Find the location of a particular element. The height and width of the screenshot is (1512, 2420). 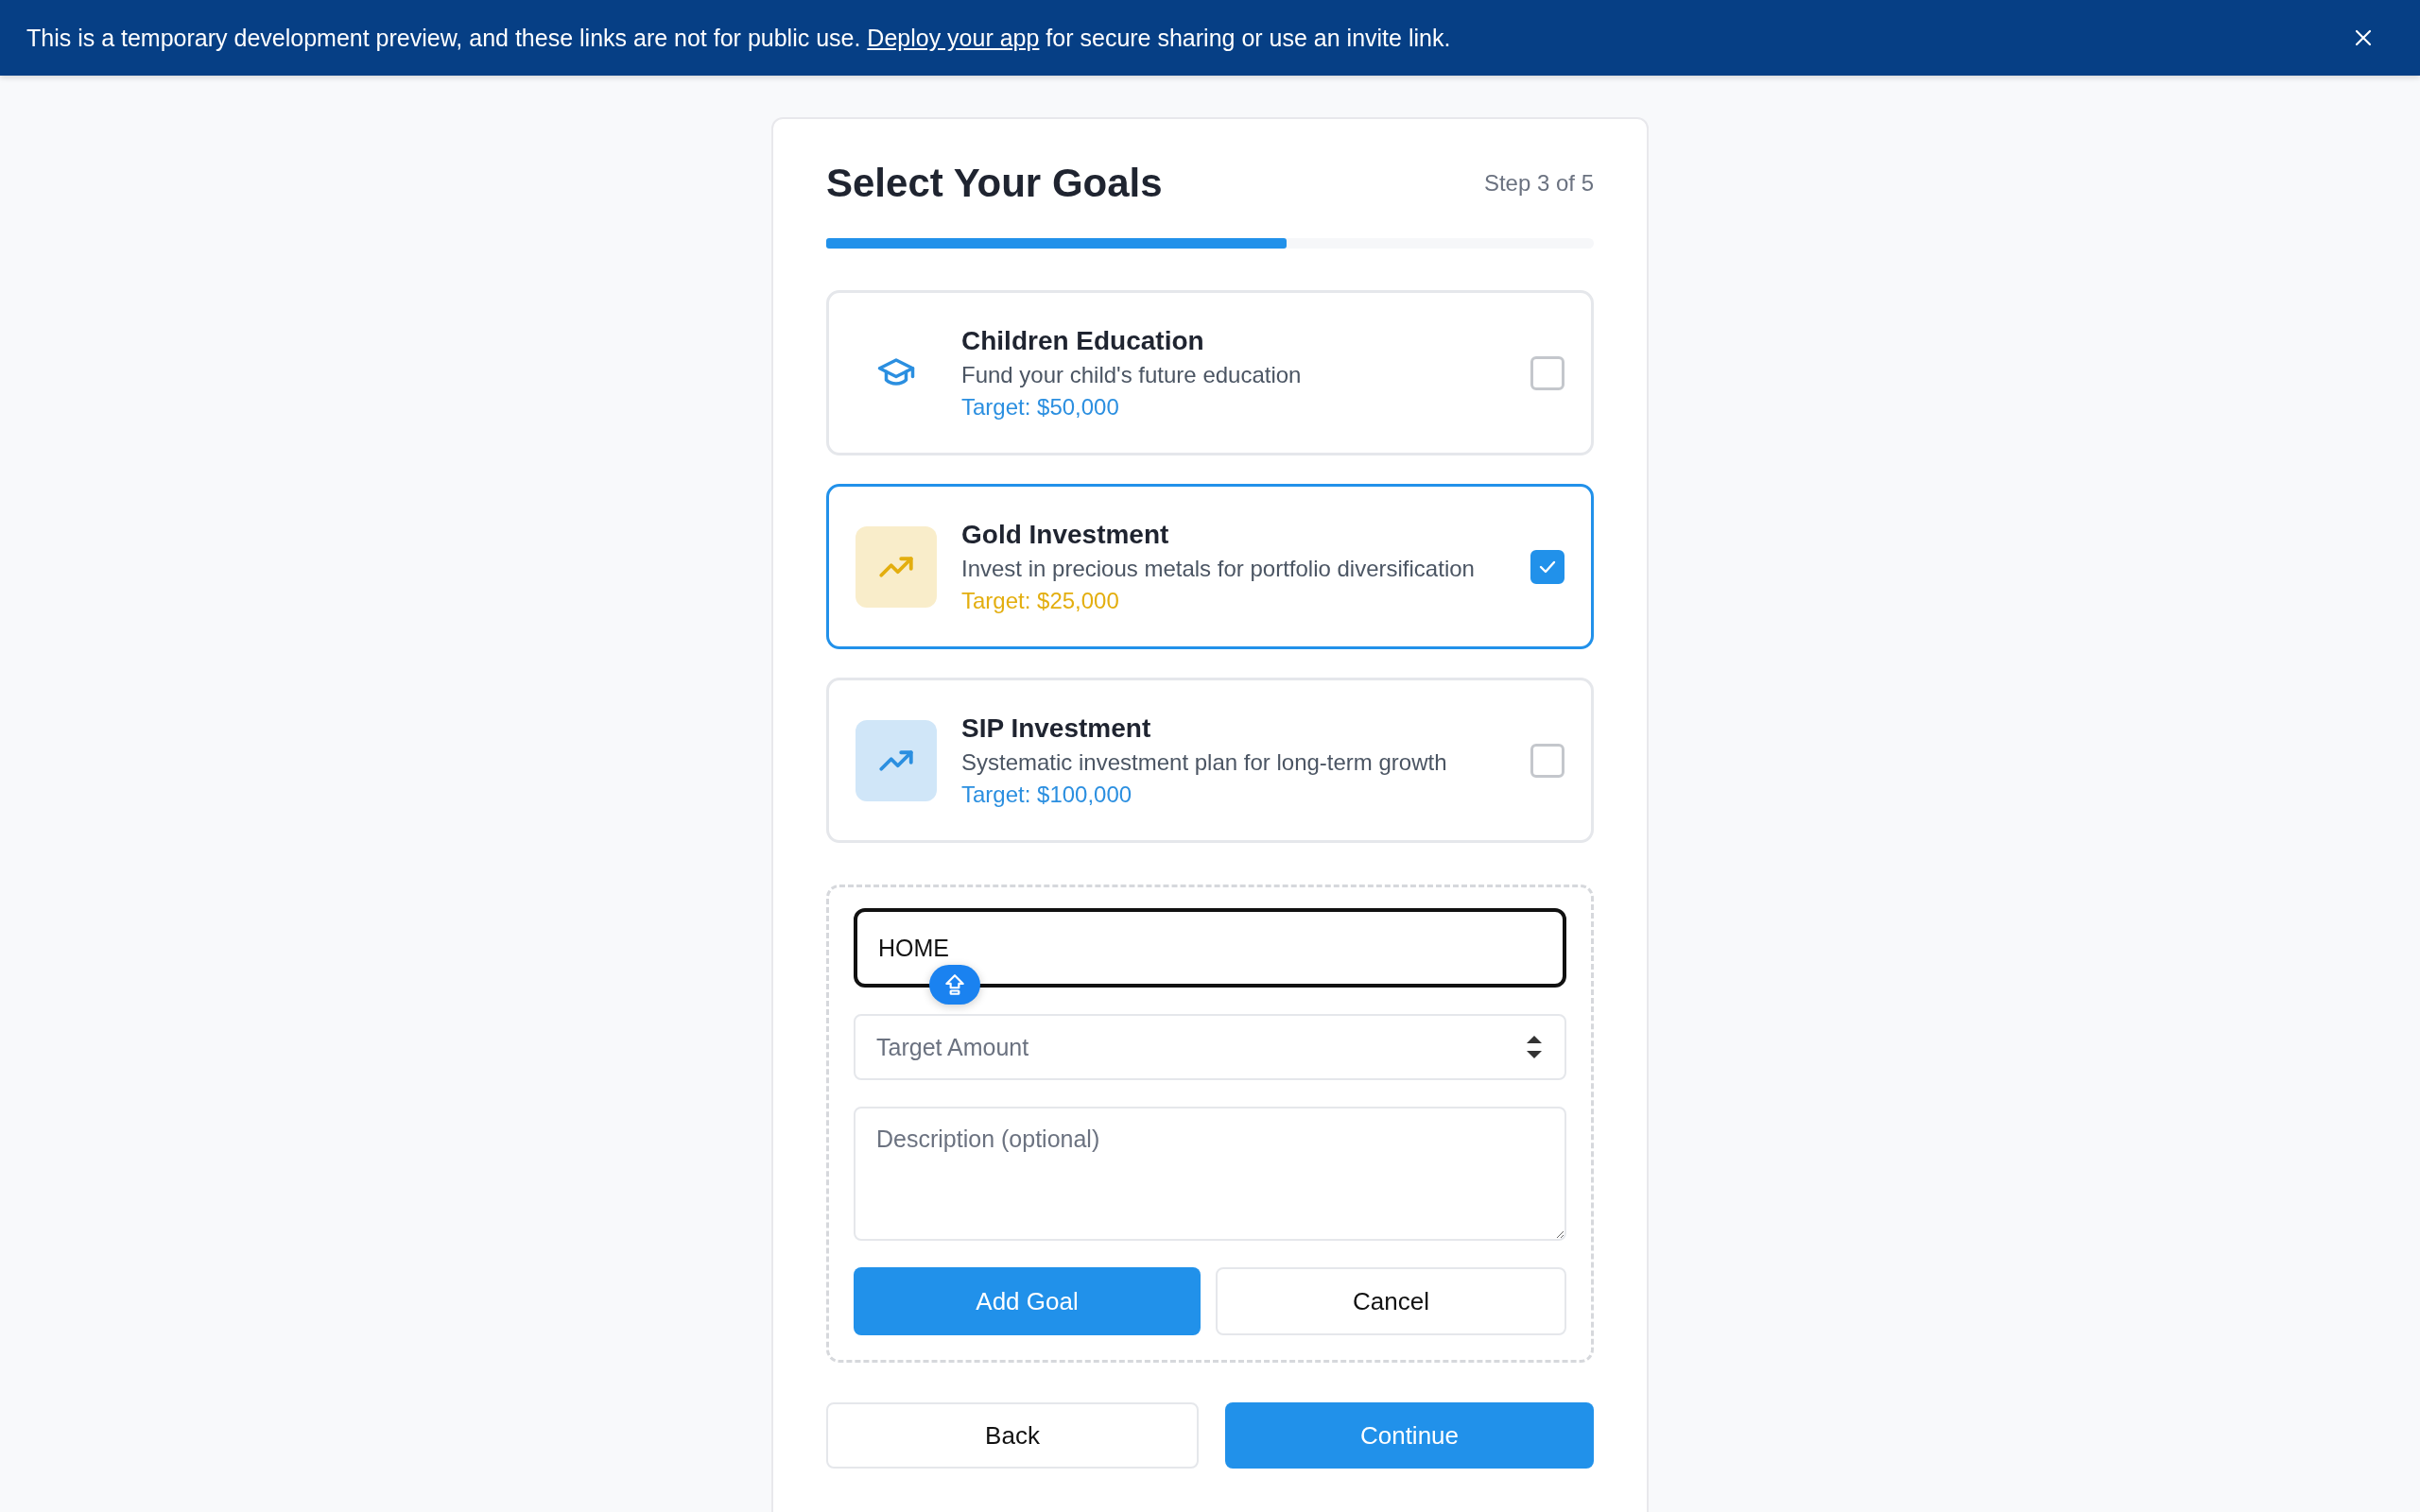

goal-description: Invest in precious metals for portfolio diversification is located at coordinates (1218, 568).